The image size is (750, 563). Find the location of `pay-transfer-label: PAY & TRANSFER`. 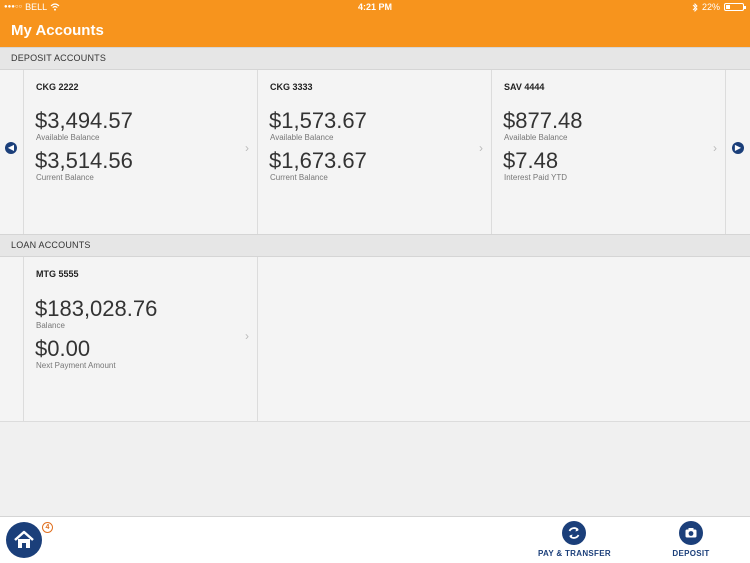

pay-transfer-label: PAY & TRANSFER is located at coordinates (574, 553).